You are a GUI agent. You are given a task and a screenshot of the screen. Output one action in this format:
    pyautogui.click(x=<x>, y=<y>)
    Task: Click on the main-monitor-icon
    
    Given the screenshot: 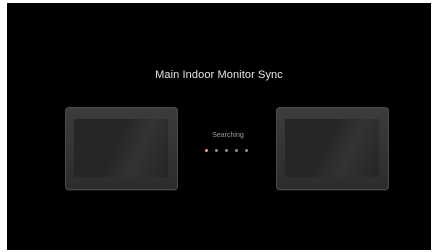 What is the action you would take?
    pyautogui.click(x=121, y=148)
    